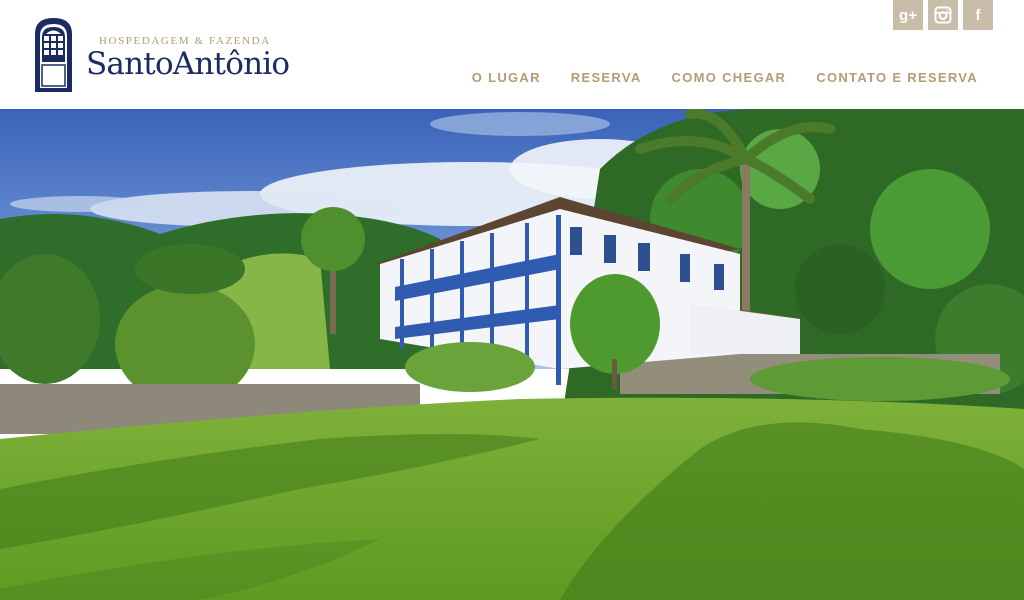 The image size is (1024, 600). What do you see at coordinates (729, 77) in the screenshot?
I see `nav-item-como-chegar: COMO CHEGAR` at bounding box center [729, 77].